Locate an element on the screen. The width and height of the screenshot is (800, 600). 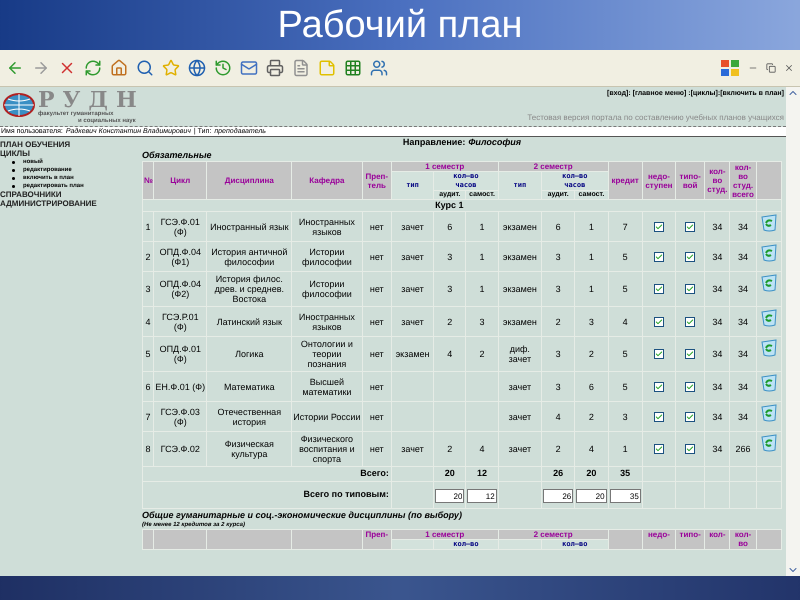
windows-logo-icon is located at coordinates (730, 68).